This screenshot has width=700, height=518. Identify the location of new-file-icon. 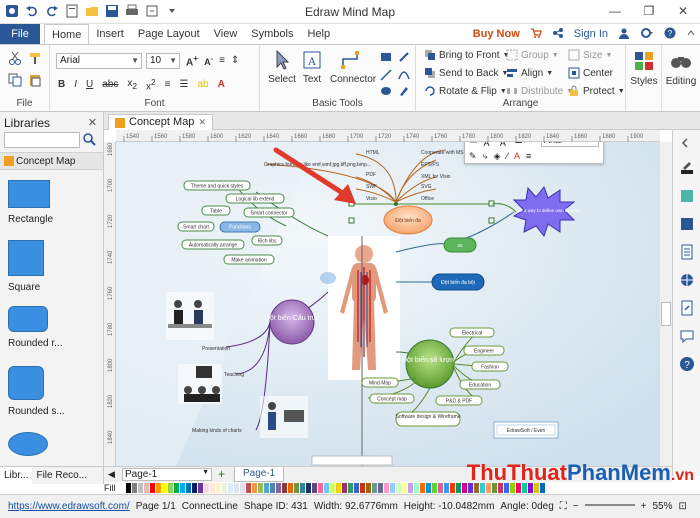
(72, 11).